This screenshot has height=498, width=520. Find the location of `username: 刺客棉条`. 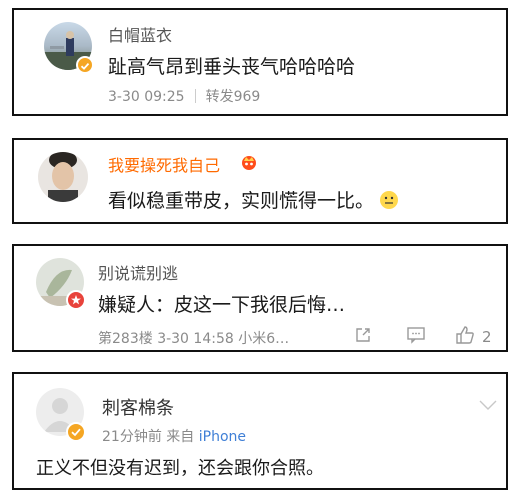

username: 刺客棉条 is located at coordinates (138, 407).